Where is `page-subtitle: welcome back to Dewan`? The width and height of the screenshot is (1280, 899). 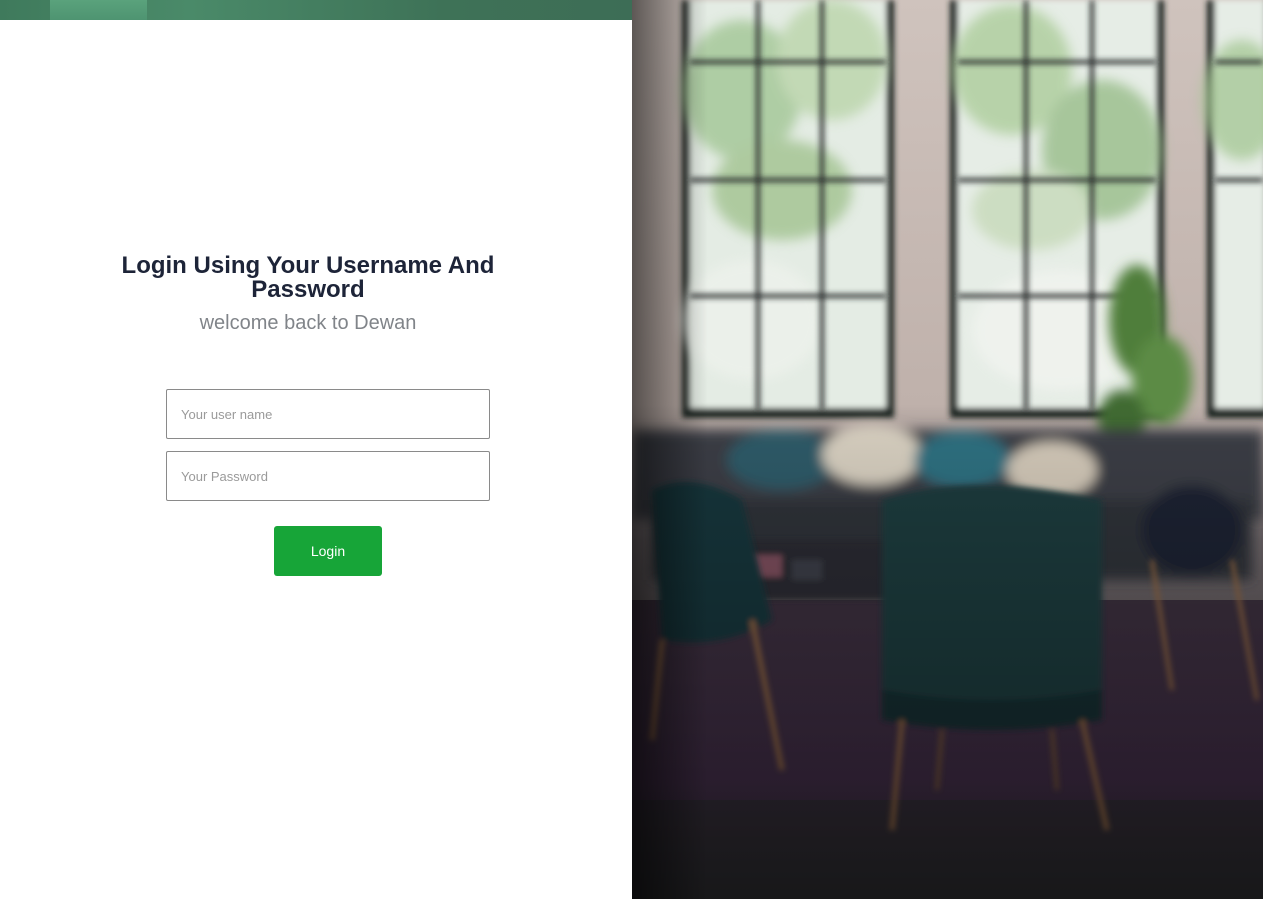 page-subtitle: welcome back to Dewan is located at coordinates (308, 323).